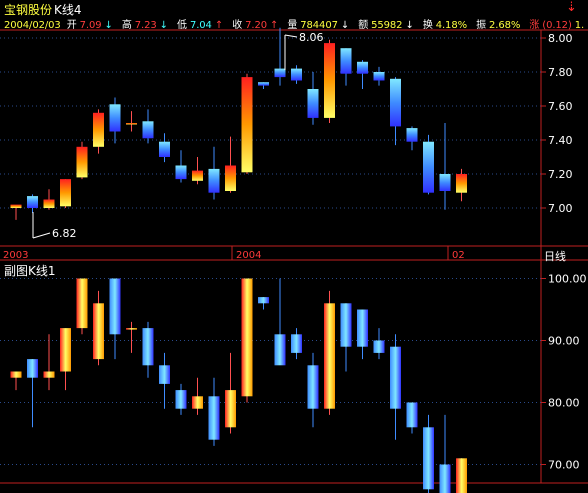 This screenshot has width=588, height=493. Describe the element at coordinates (560, 106) in the screenshot. I see `y-tick-label: 7.60` at that location.